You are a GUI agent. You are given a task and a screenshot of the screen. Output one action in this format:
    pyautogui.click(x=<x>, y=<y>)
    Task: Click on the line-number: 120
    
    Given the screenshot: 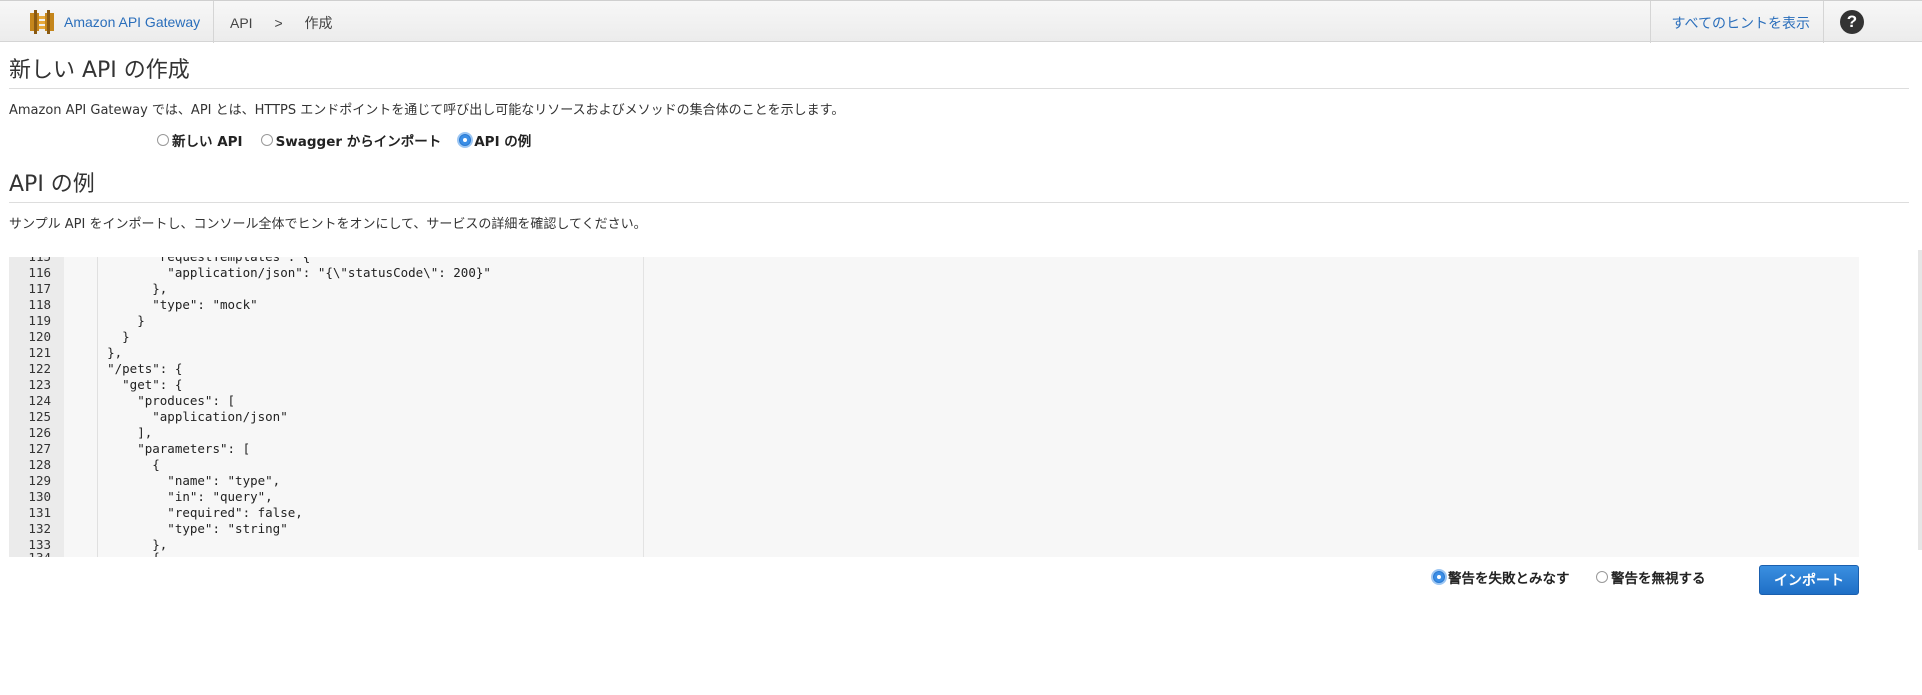 What is the action you would take?
    pyautogui.click(x=39, y=336)
    